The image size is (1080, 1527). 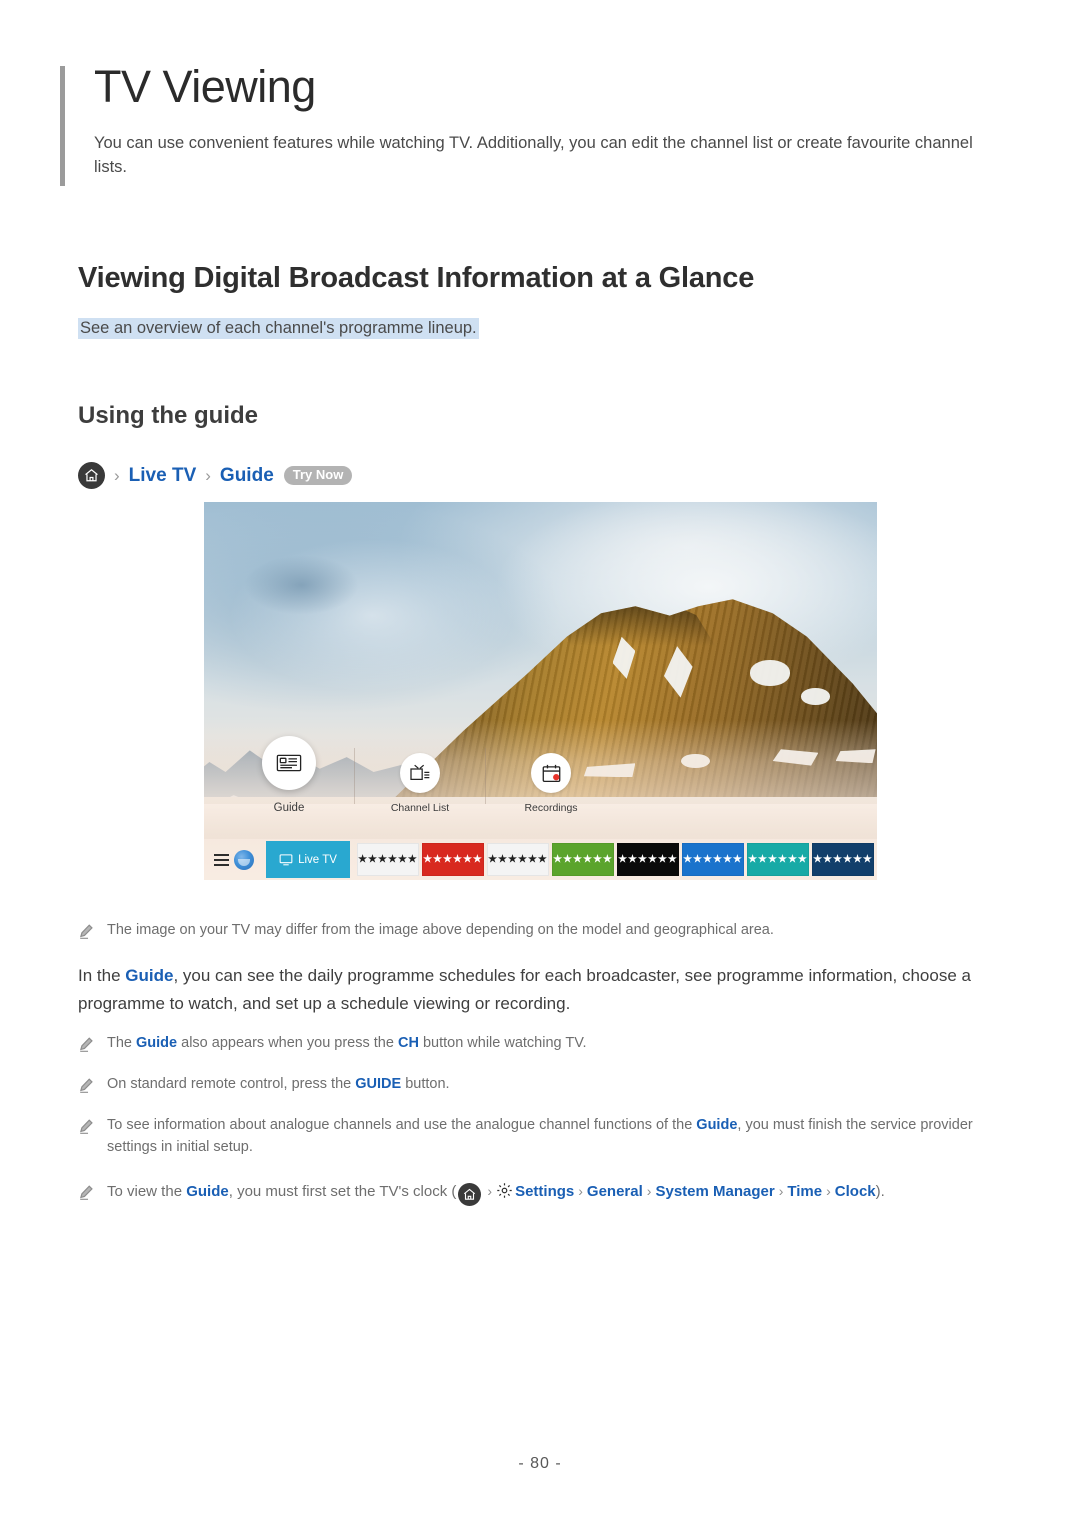 What do you see at coordinates (714, 1191) in the screenshot?
I see `path-item-system-manager: System Manager` at bounding box center [714, 1191].